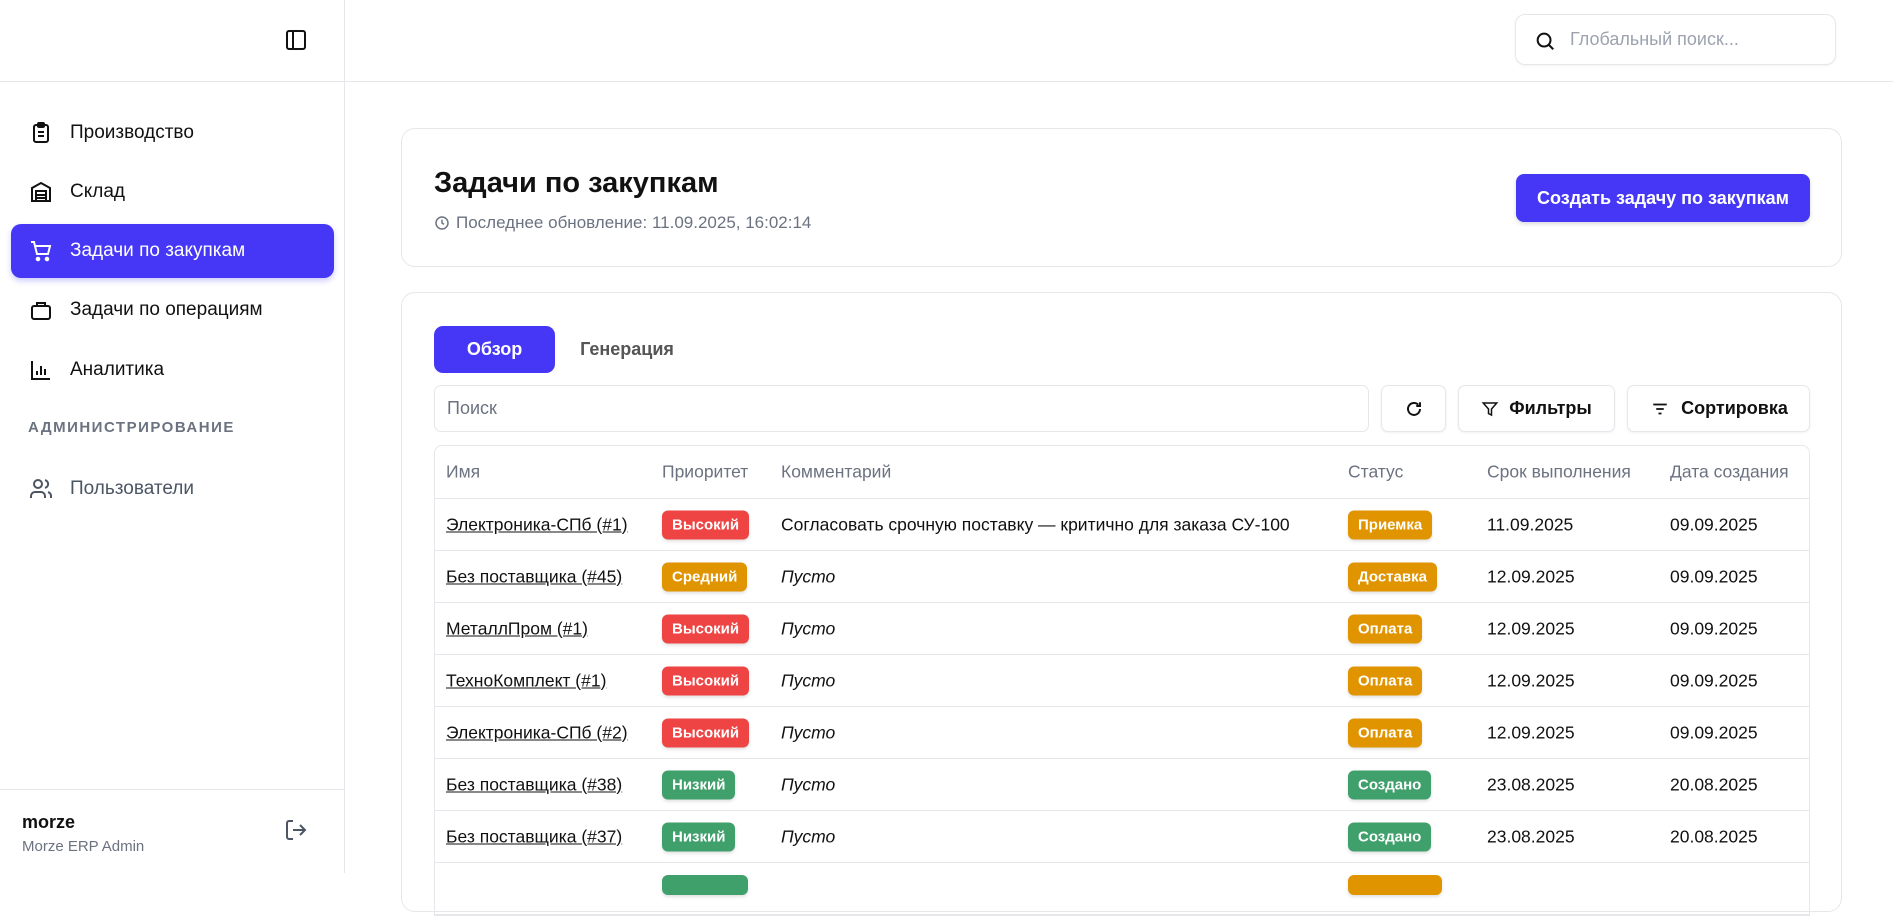  What do you see at coordinates (132, 132) in the screenshot?
I see `sidebar-item-label: Производство` at bounding box center [132, 132].